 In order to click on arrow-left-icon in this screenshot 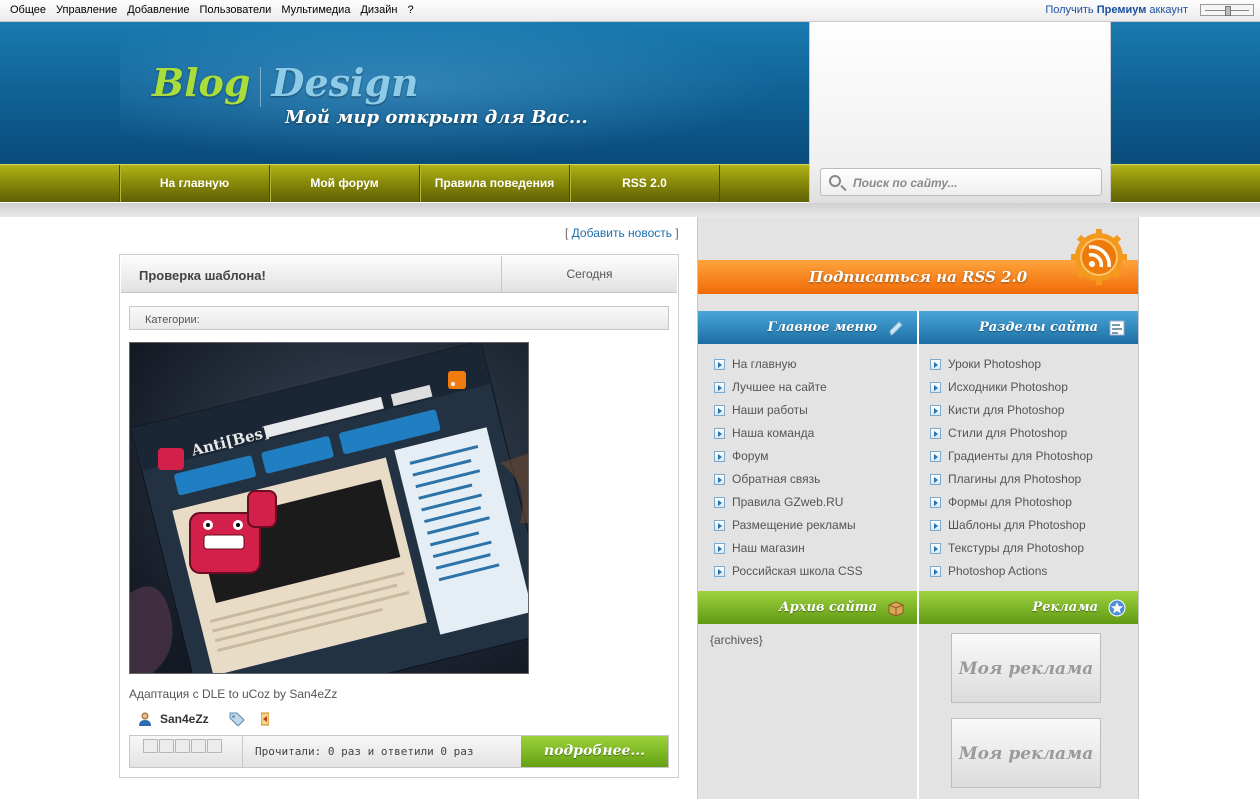, I will do `click(264, 719)`.